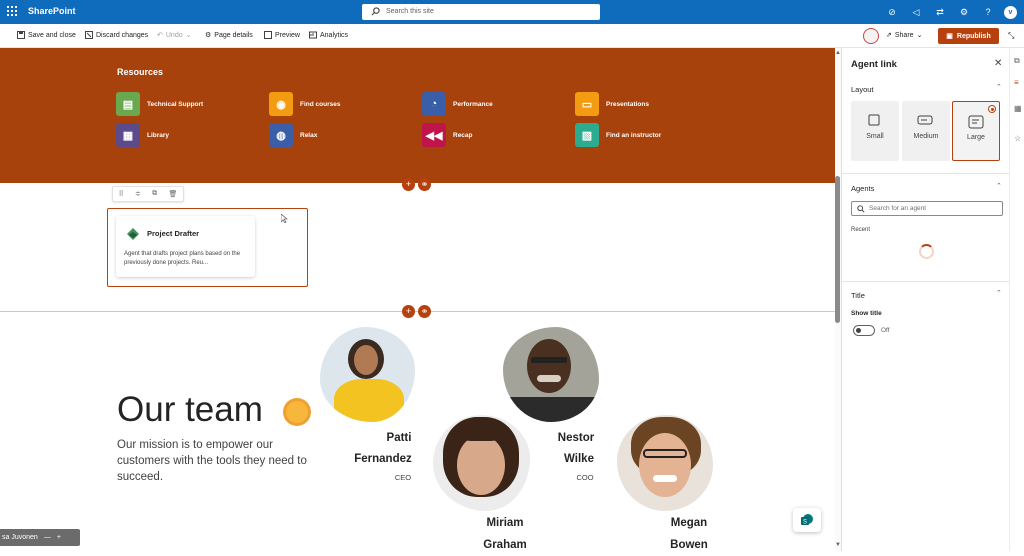  What do you see at coordinates (858, 295) in the screenshot?
I see `title-section-label: Title` at bounding box center [858, 295].